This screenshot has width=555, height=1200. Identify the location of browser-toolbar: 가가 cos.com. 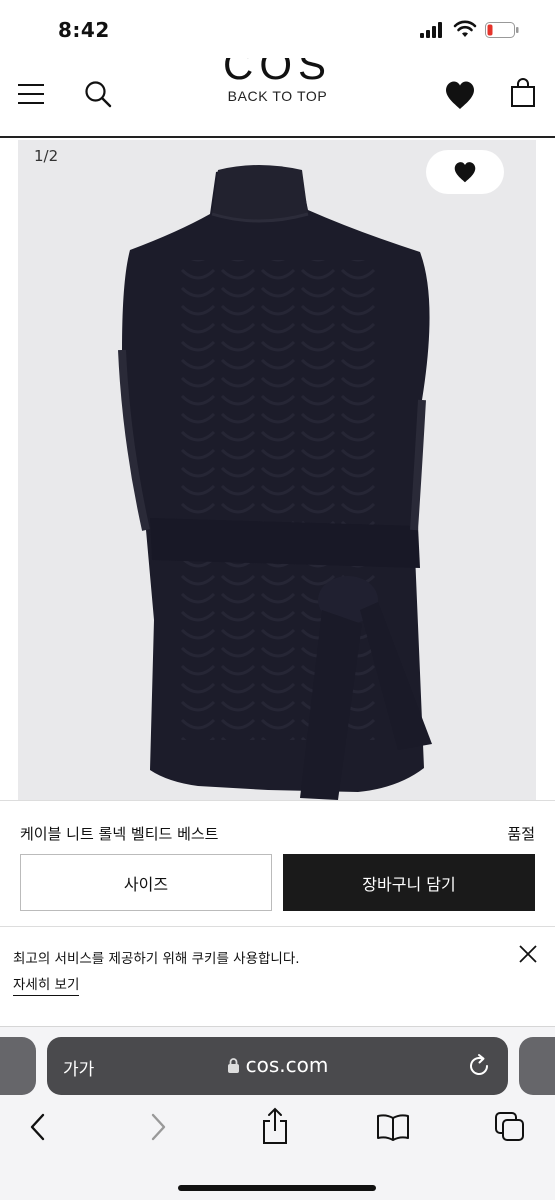
(277, 1113).